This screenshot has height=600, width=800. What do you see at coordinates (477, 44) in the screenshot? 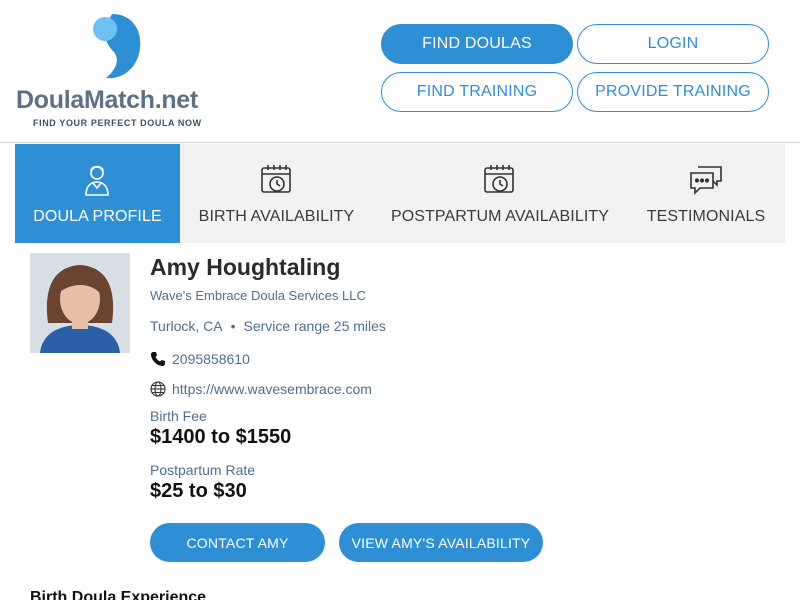
I see `find-doulas-button: FIND DOULAS` at bounding box center [477, 44].